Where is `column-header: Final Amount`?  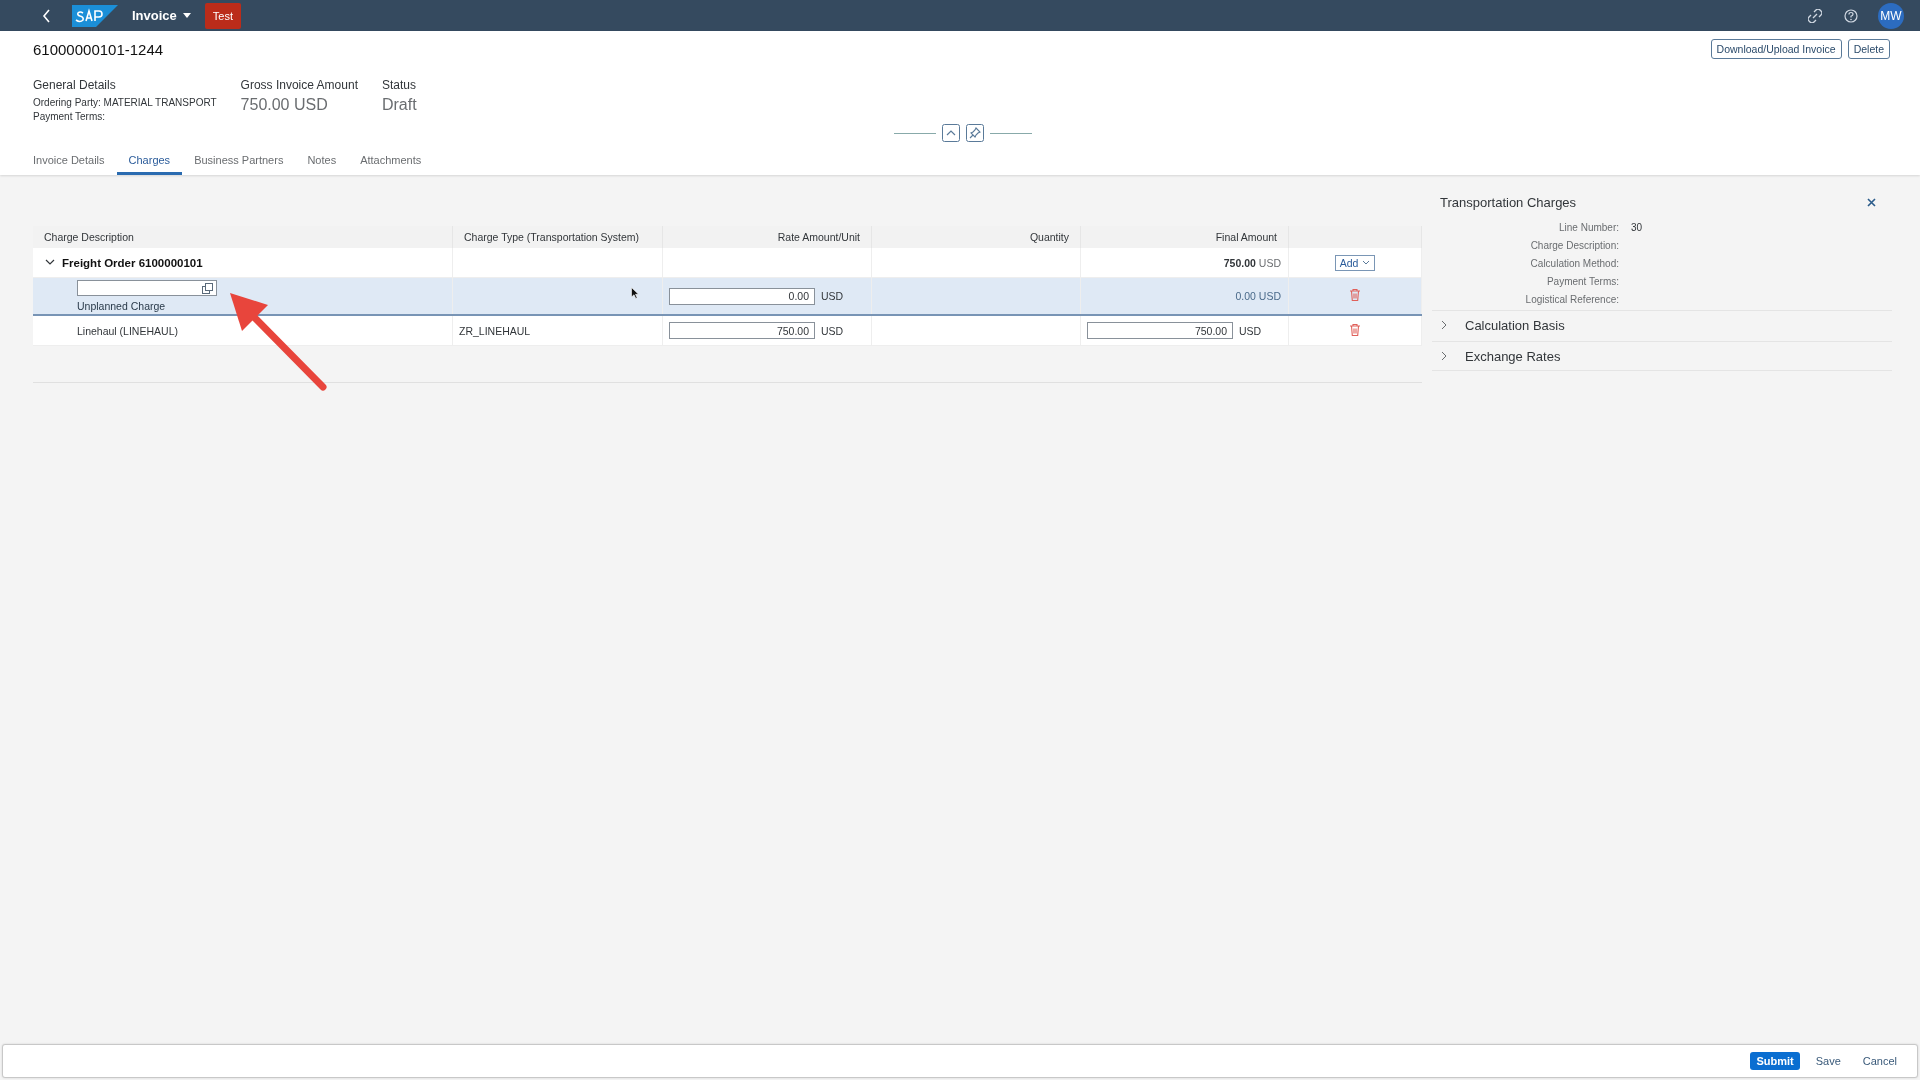 column-header: Final Amount is located at coordinates (1184, 237).